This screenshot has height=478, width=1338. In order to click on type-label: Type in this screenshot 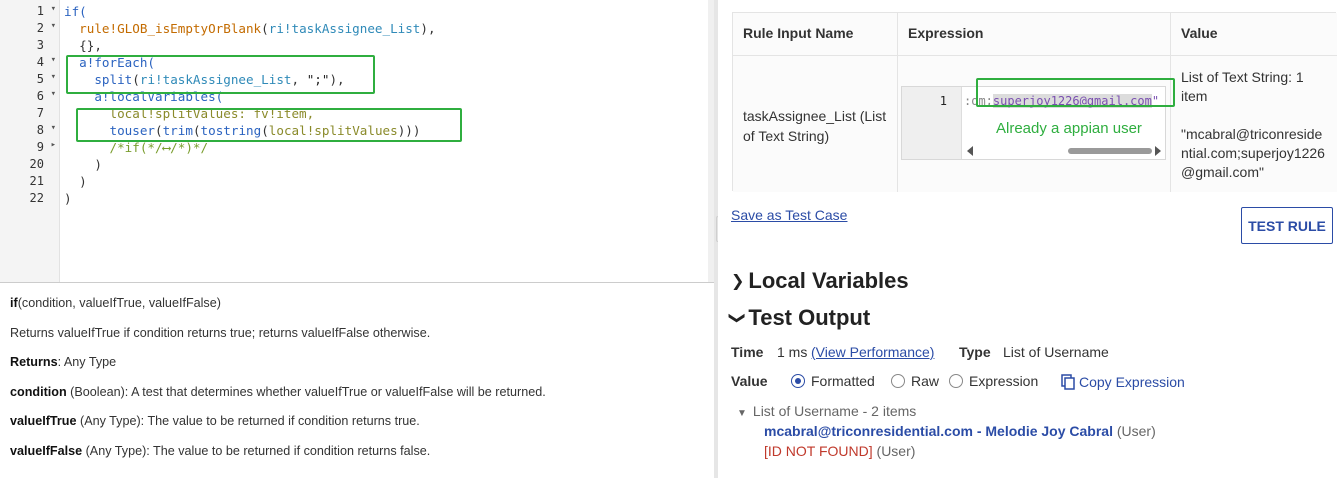, I will do `click(975, 352)`.